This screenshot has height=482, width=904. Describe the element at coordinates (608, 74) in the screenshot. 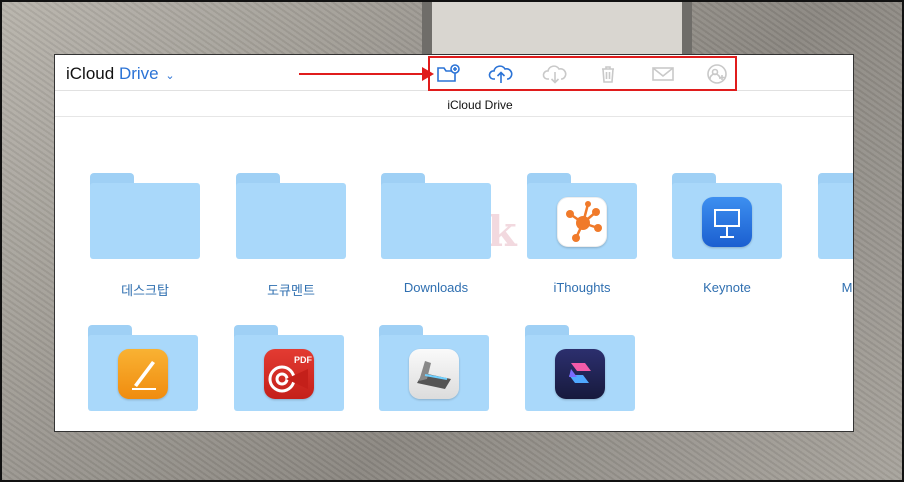

I see `trash-icon` at that location.